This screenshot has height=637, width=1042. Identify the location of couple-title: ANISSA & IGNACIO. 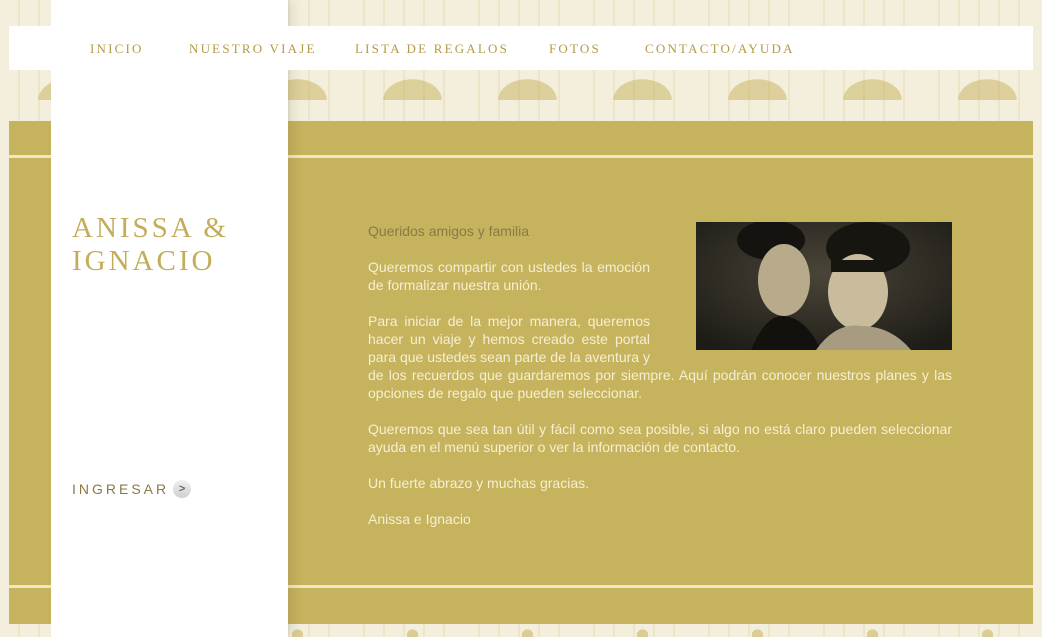
(150, 245).